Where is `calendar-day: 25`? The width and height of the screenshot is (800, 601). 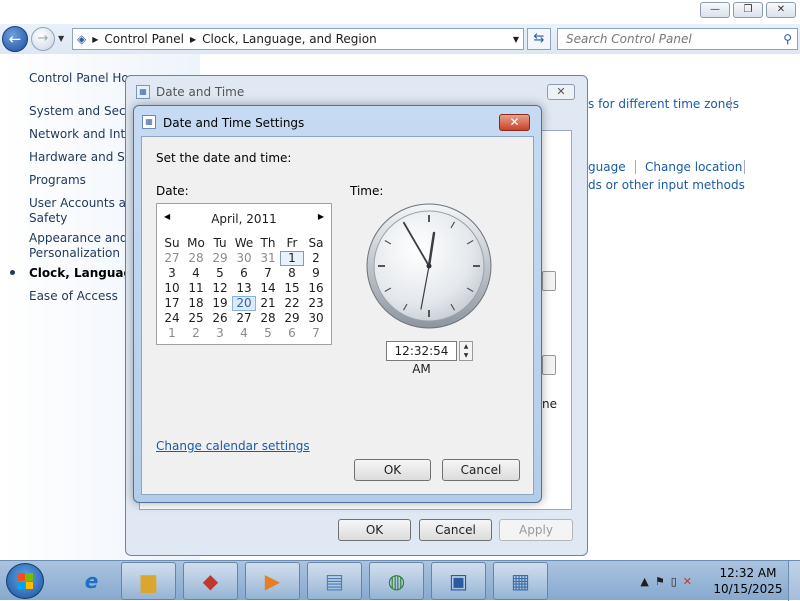
calendar-day: 25 is located at coordinates (196, 318).